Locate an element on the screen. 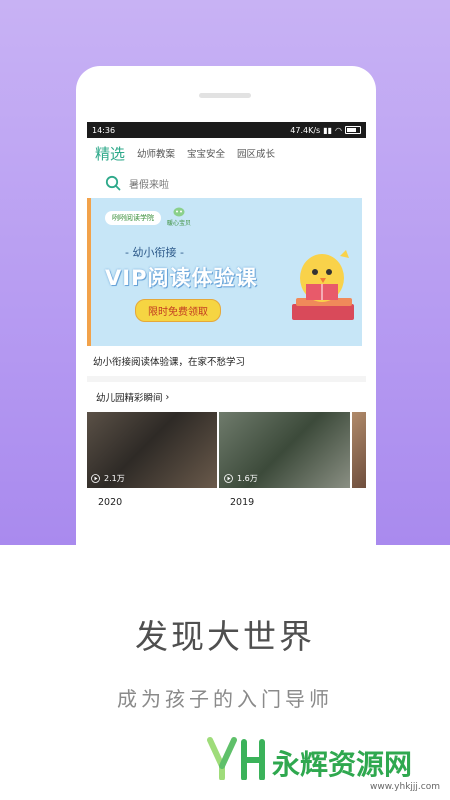 The image size is (450, 800). search-icon is located at coordinates (113, 183).